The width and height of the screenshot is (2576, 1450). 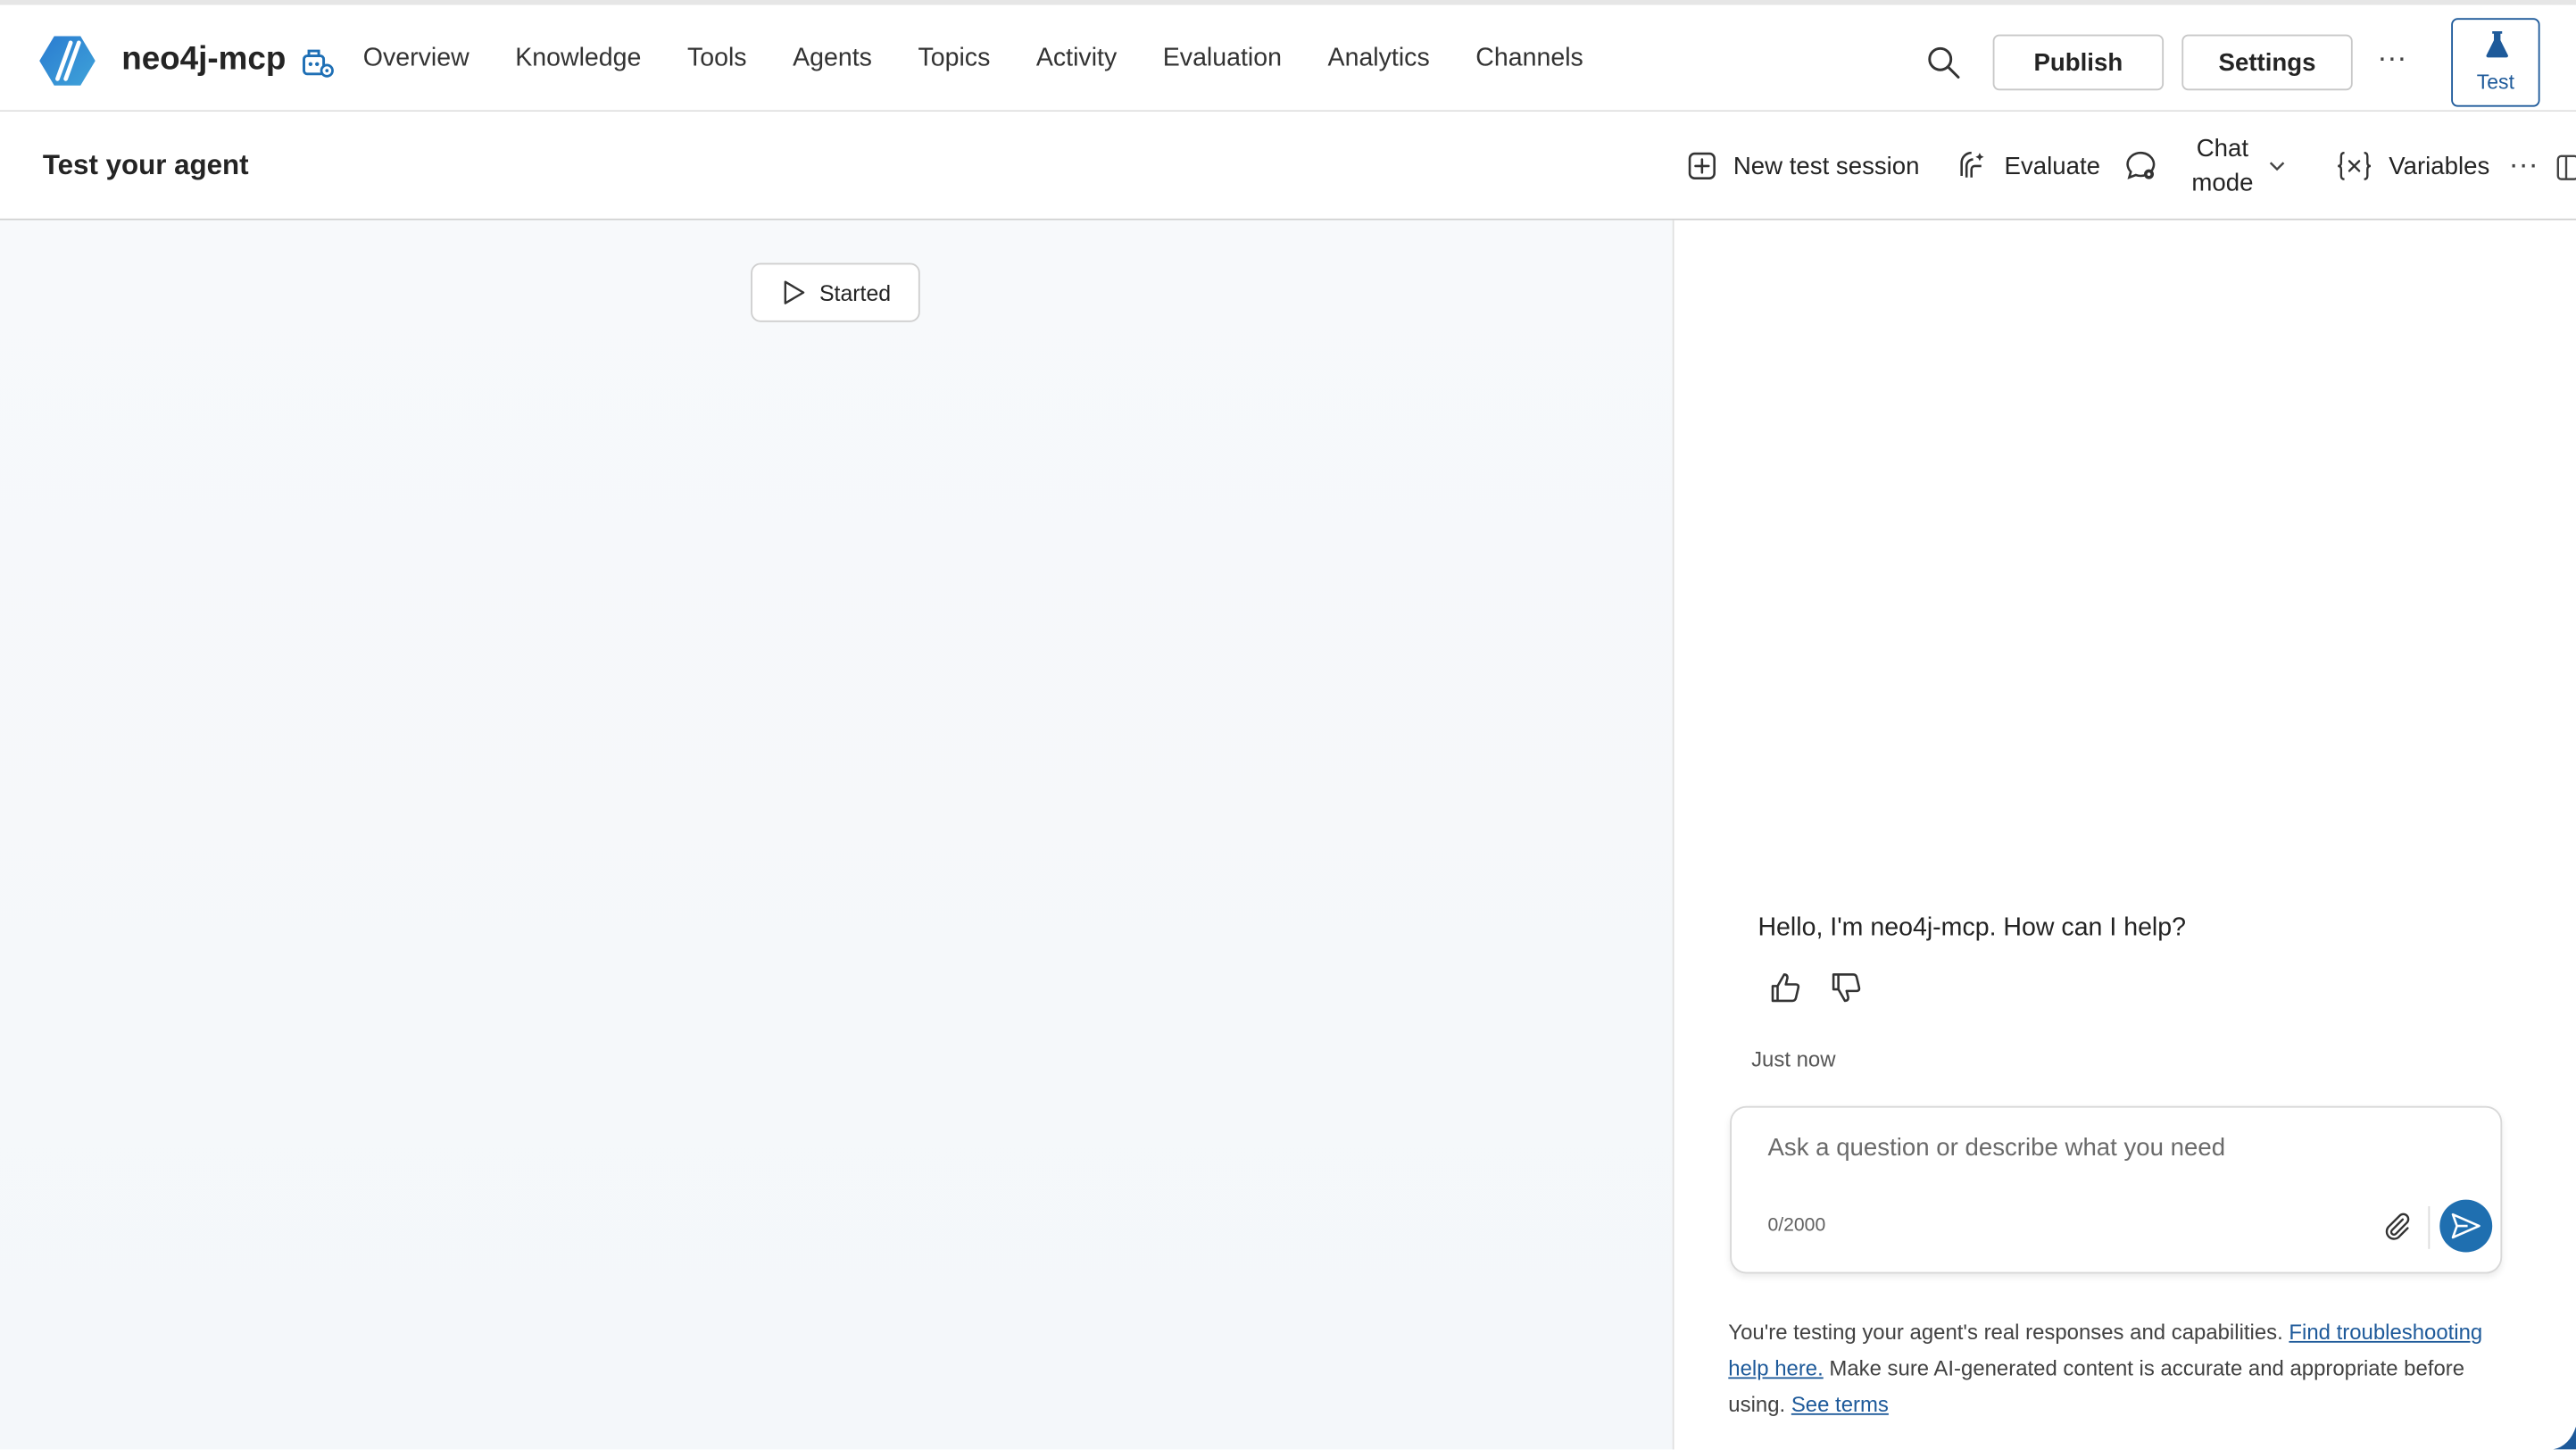 What do you see at coordinates (67, 61) in the screenshot?
I see `app-logo-icon` at bounding box center [67, 61].